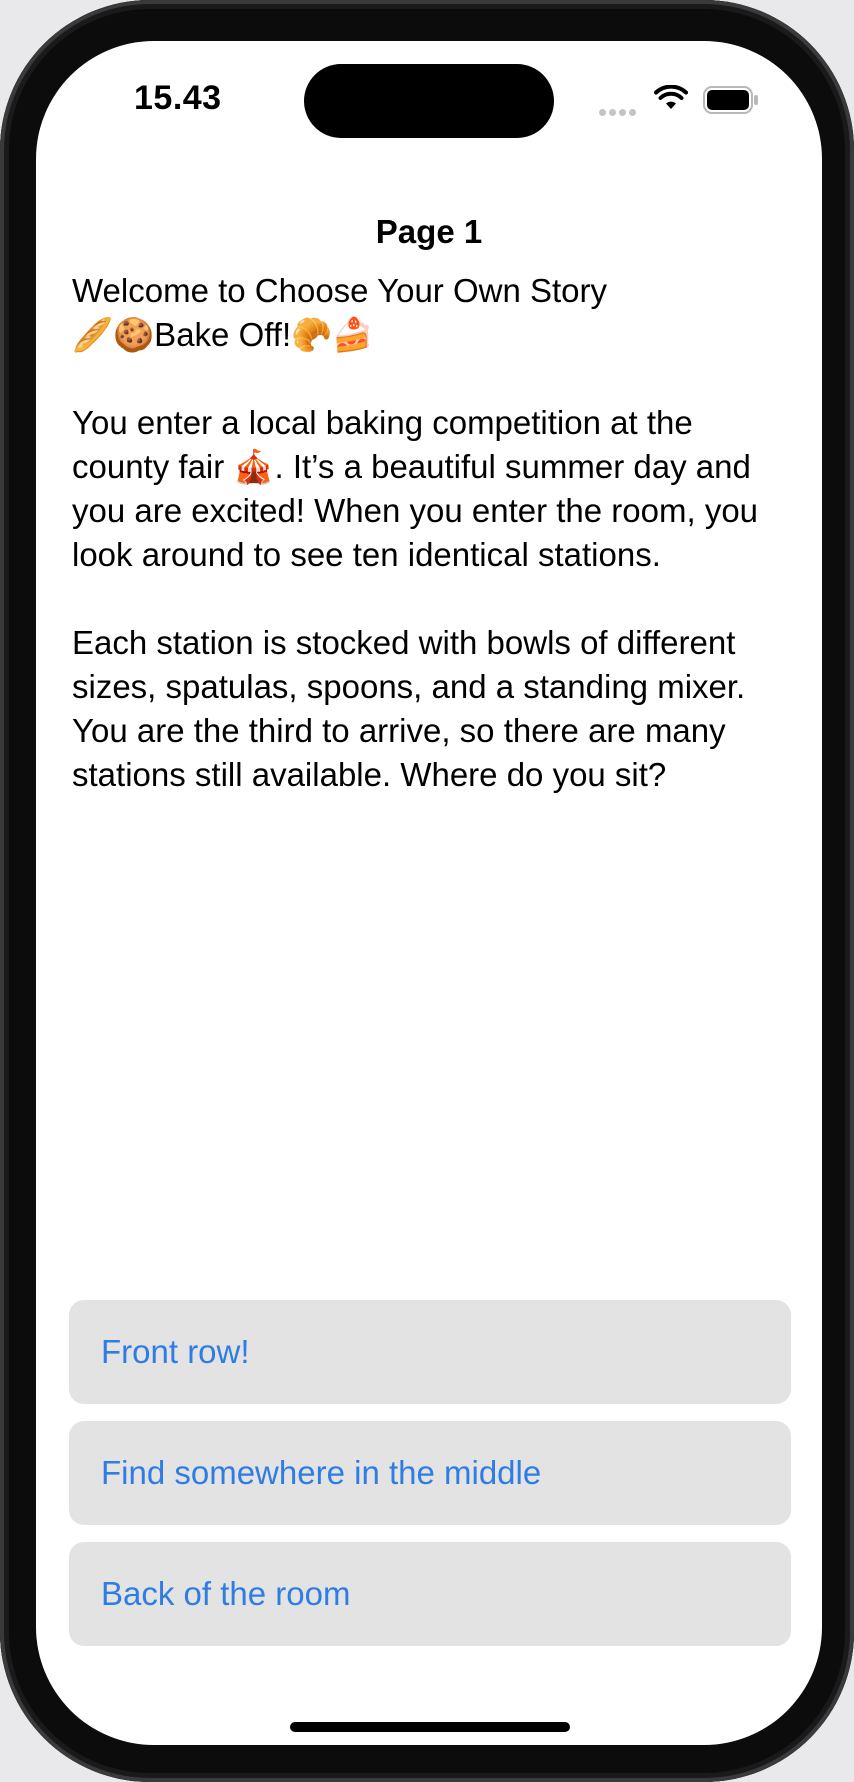  I want to click on status-time: 15.43, so click(178, 98).